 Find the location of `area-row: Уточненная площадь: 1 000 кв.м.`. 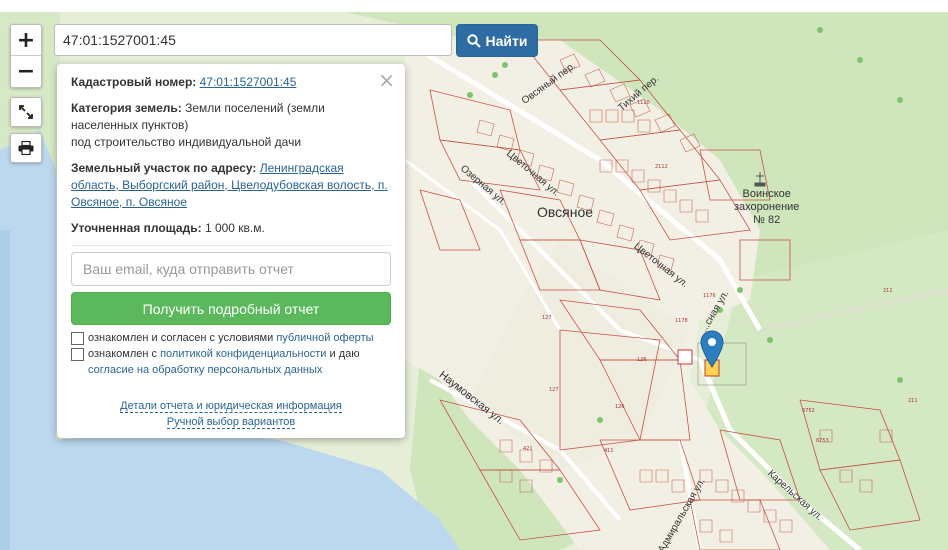

area-row: Уточненная площадь: 1 000 кв.м. is located at coordinates (231, 228).